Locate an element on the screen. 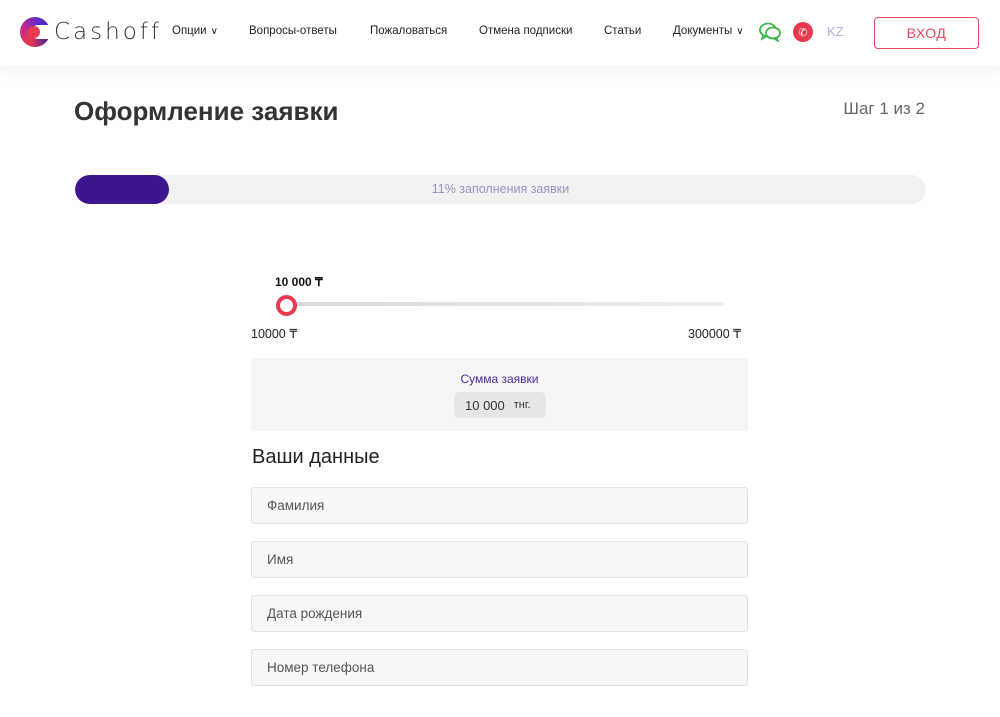 The width and height of the screenshot is (1000, 717). nav-item-label: Вопросы-ответы is located at coordinates (293, 31).